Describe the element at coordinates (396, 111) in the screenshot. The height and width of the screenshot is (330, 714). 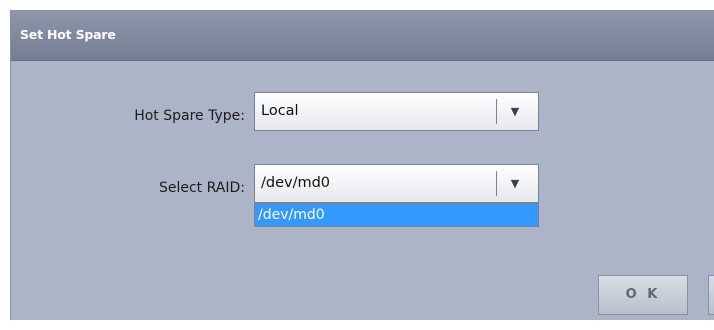
I see `hot-spare-type-select: Local ▼` at that location.